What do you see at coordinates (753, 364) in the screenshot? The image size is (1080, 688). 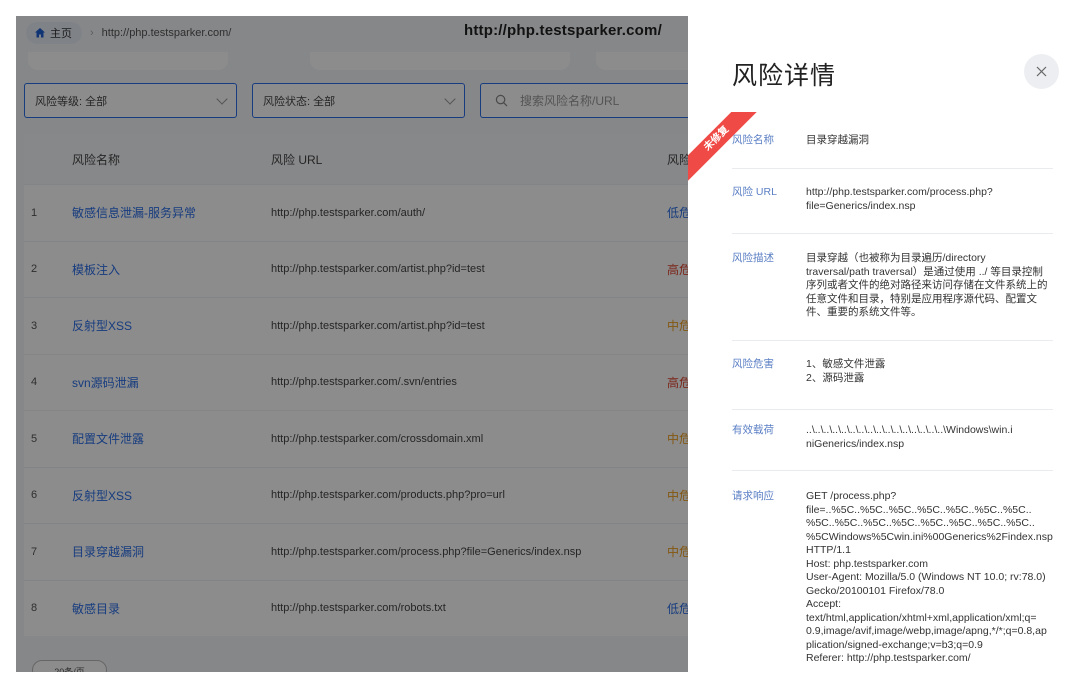 I see `detail-label: 风险危害` at bounding box center [753, 364].